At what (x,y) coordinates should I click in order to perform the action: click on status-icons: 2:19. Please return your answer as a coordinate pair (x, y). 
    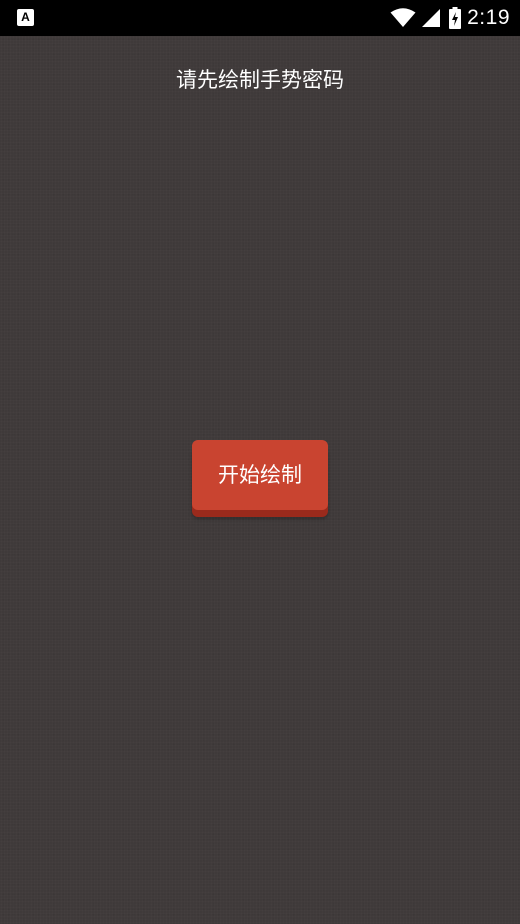
    Looking at the image, I should click on (450, 18).